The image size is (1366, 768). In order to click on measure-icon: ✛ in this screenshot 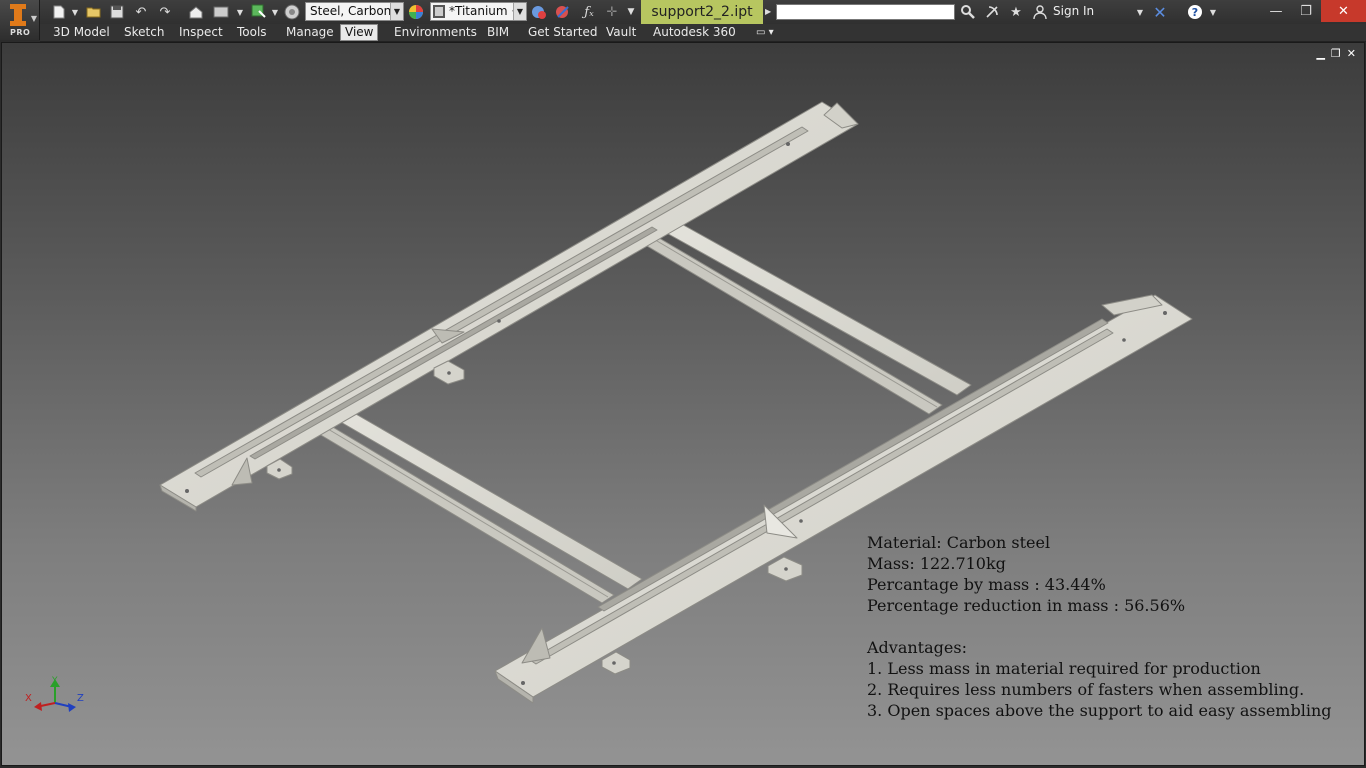, I will do `click(612, 12)`.